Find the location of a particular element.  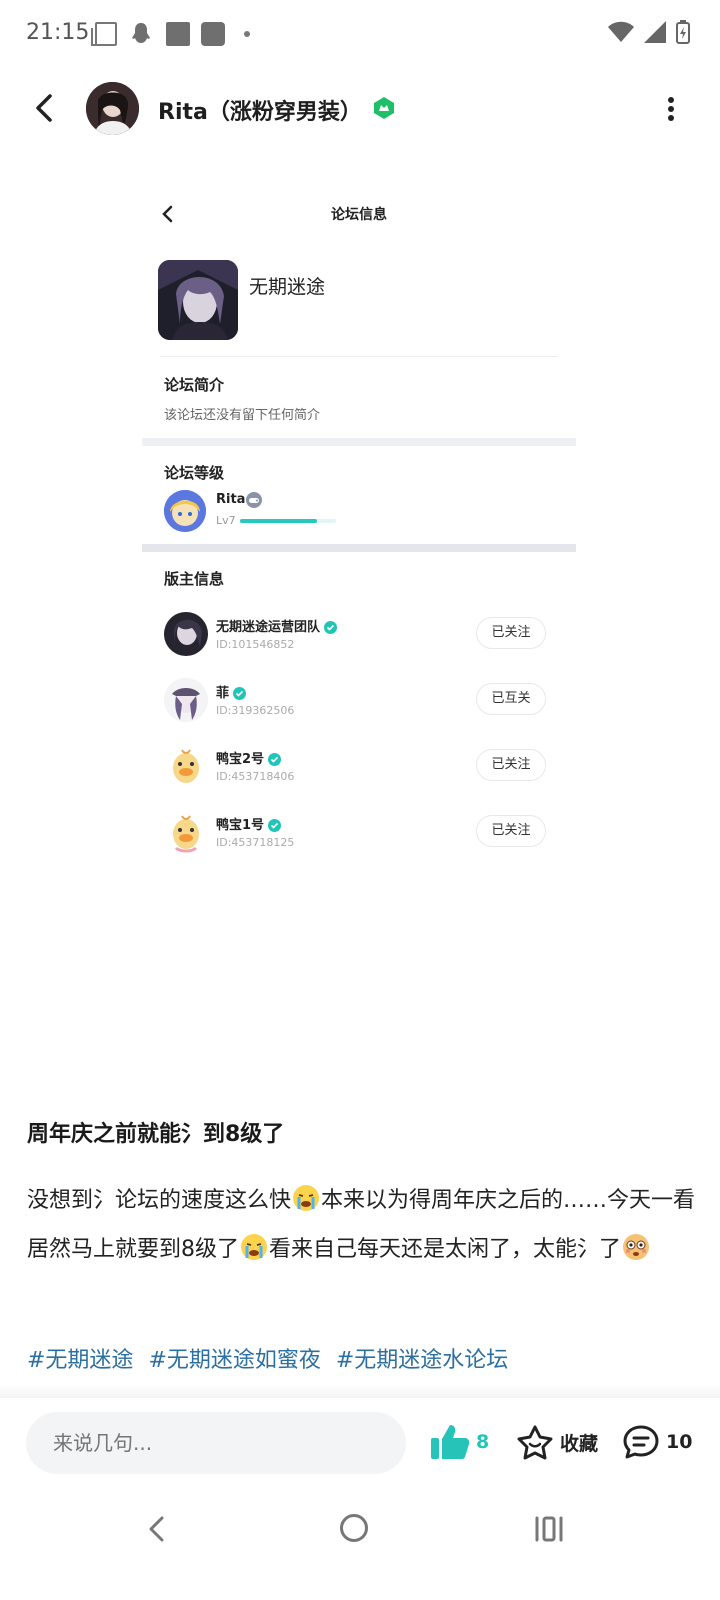

nav-recent-apps-icon is located at coordinates (549, 1529).